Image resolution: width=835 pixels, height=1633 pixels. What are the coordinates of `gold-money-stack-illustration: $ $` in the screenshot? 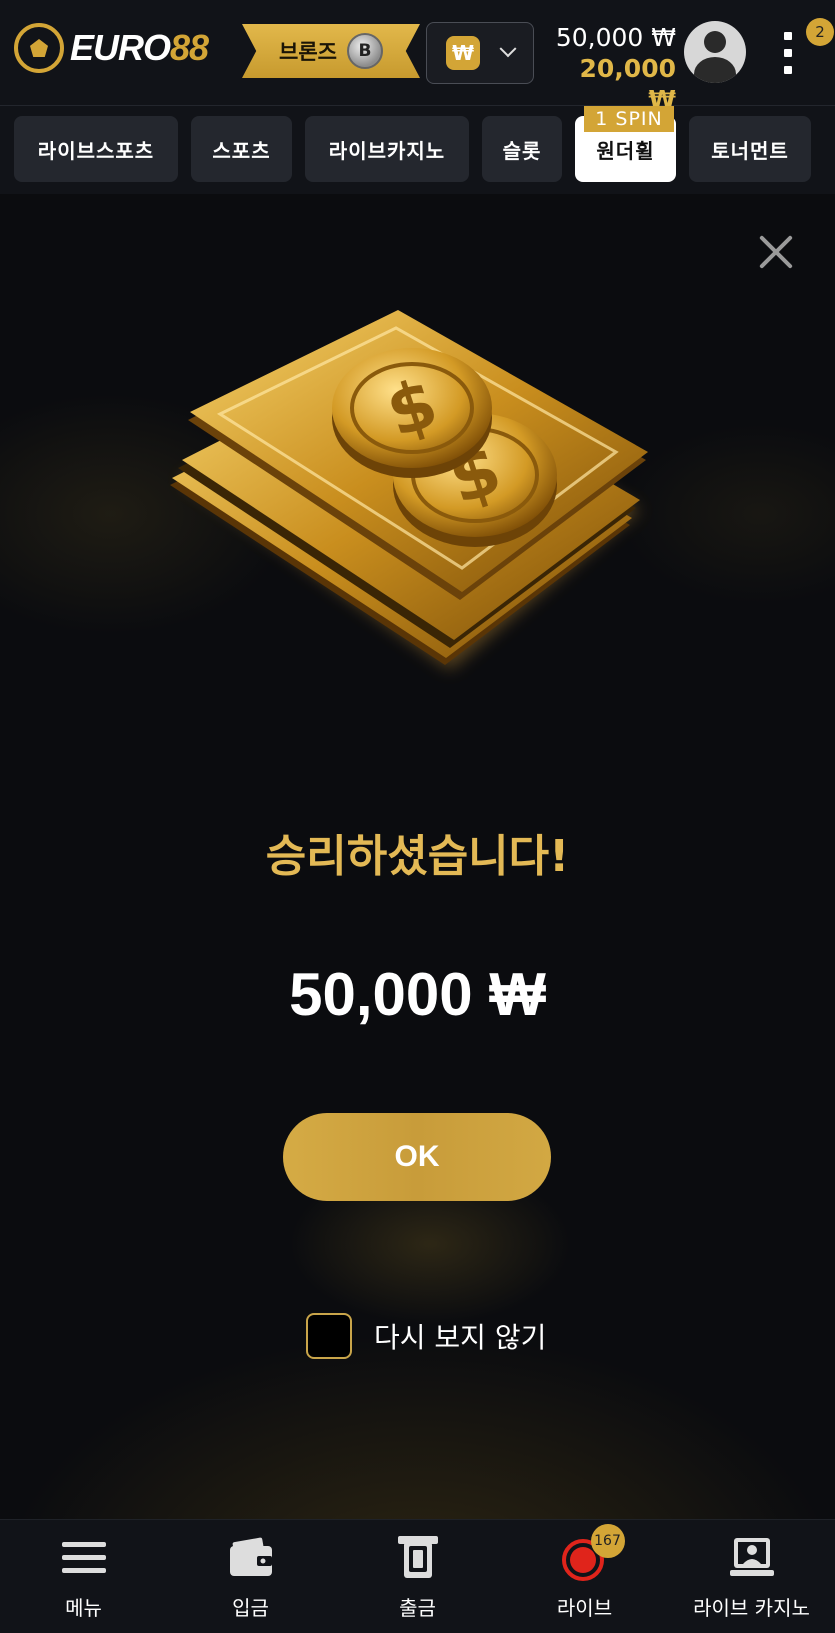 It's located at (409, 490).